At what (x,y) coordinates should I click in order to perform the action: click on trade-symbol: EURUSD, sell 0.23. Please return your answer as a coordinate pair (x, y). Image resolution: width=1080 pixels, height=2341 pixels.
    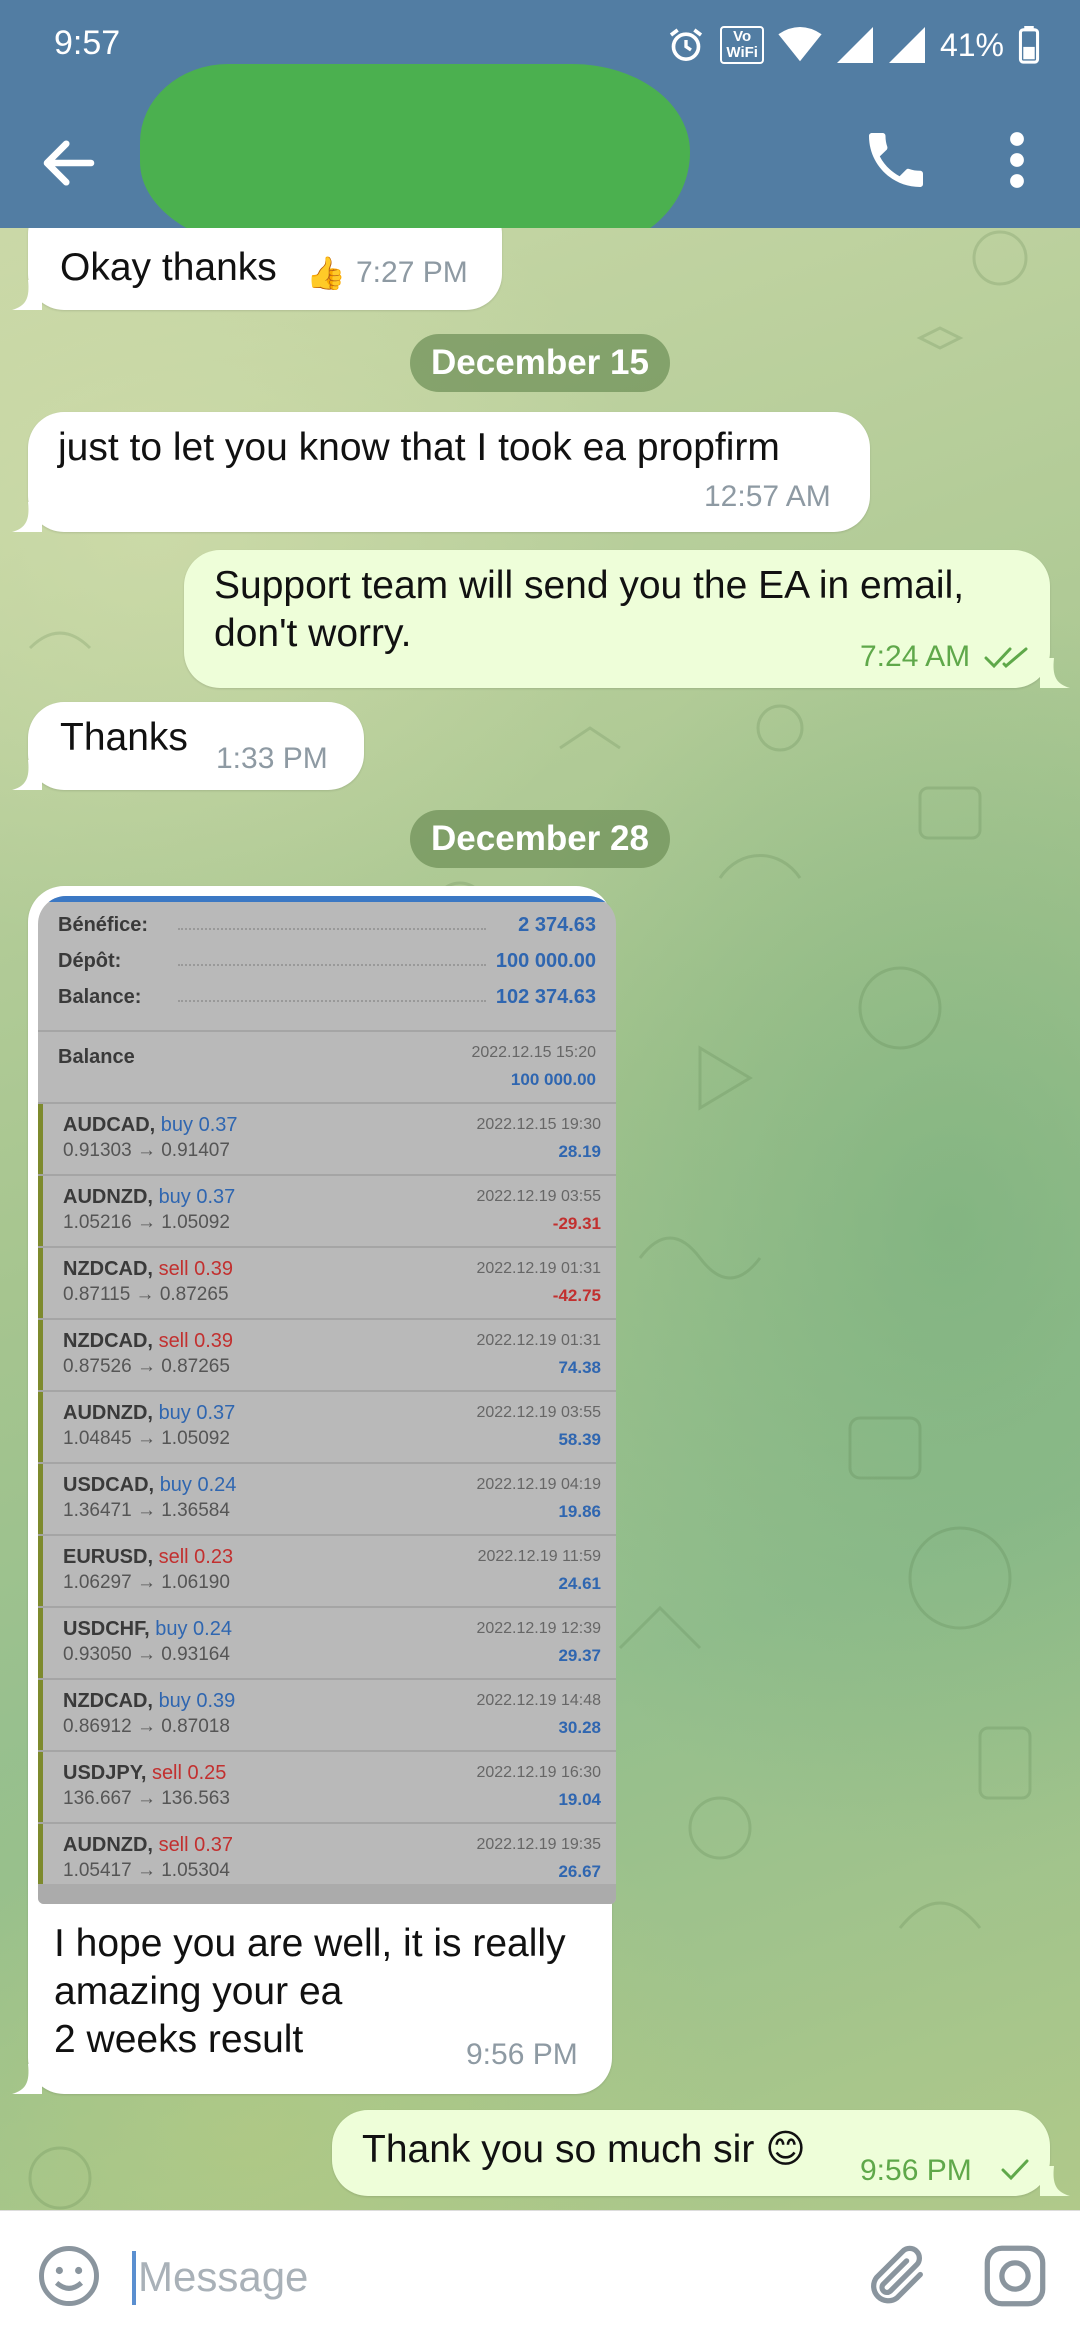
    Looking at the image, I should click on (148, 1557).